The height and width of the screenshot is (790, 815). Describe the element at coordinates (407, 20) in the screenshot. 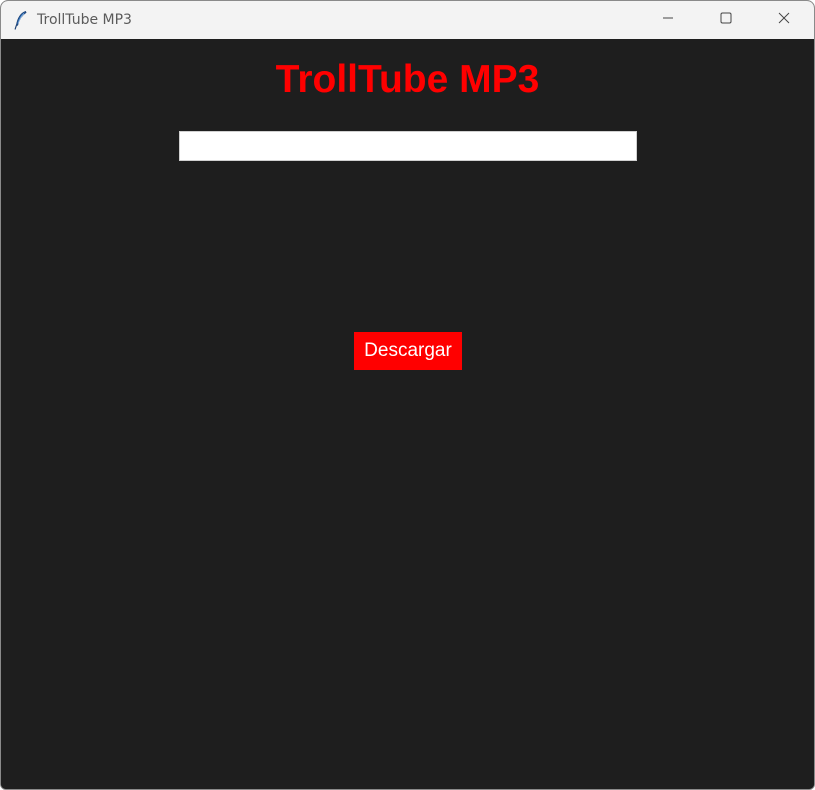

I see `title-bar: TrollTube MP3` at that location.